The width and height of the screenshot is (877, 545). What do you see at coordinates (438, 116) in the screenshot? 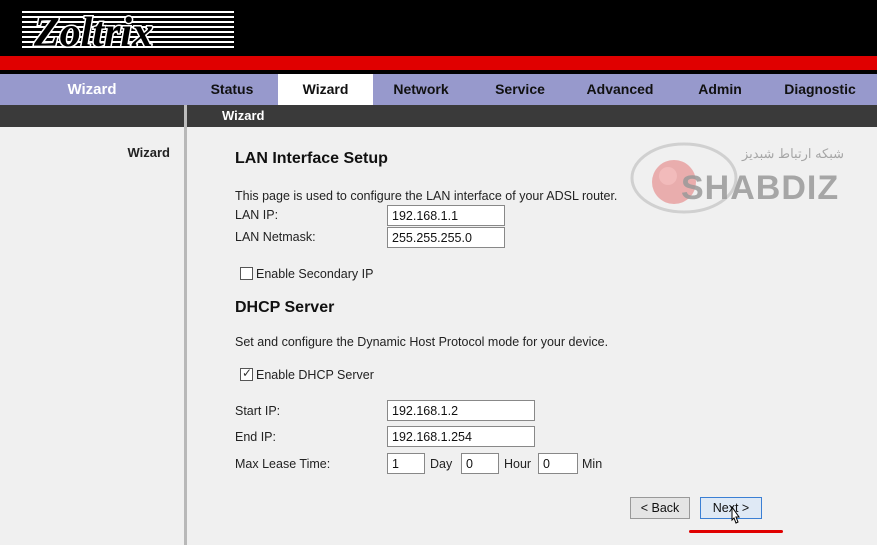
I see `subnav-bar: Wizard` at bounding box center [438, 116].